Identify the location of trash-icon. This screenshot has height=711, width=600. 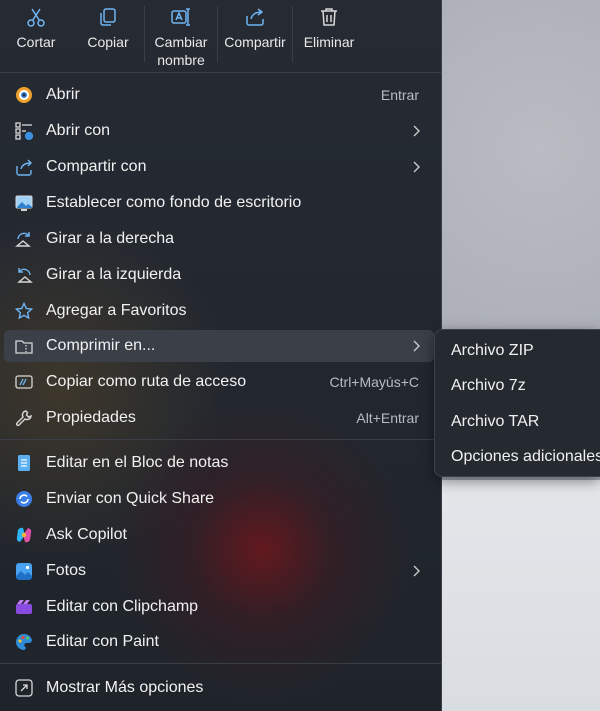
(329, 17).